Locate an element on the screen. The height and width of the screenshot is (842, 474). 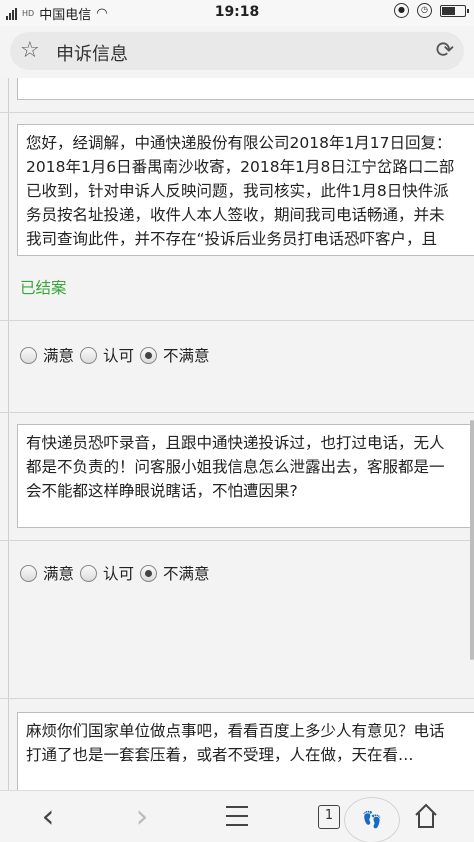
left-border-line is located at coordinates (8, 434).